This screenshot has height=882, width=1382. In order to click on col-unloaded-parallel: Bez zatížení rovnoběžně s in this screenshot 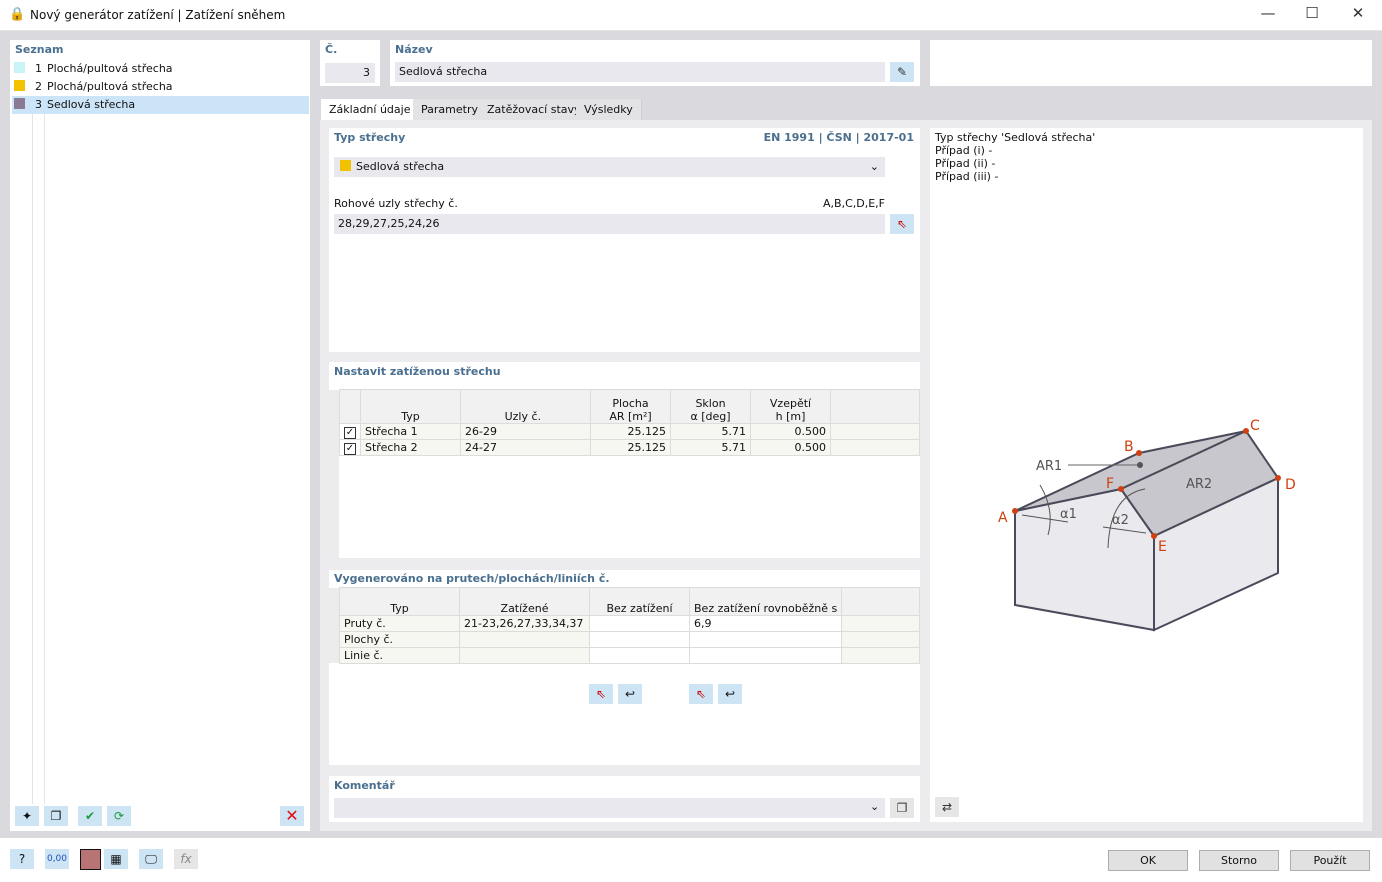, I will do `click(765, 601)`.